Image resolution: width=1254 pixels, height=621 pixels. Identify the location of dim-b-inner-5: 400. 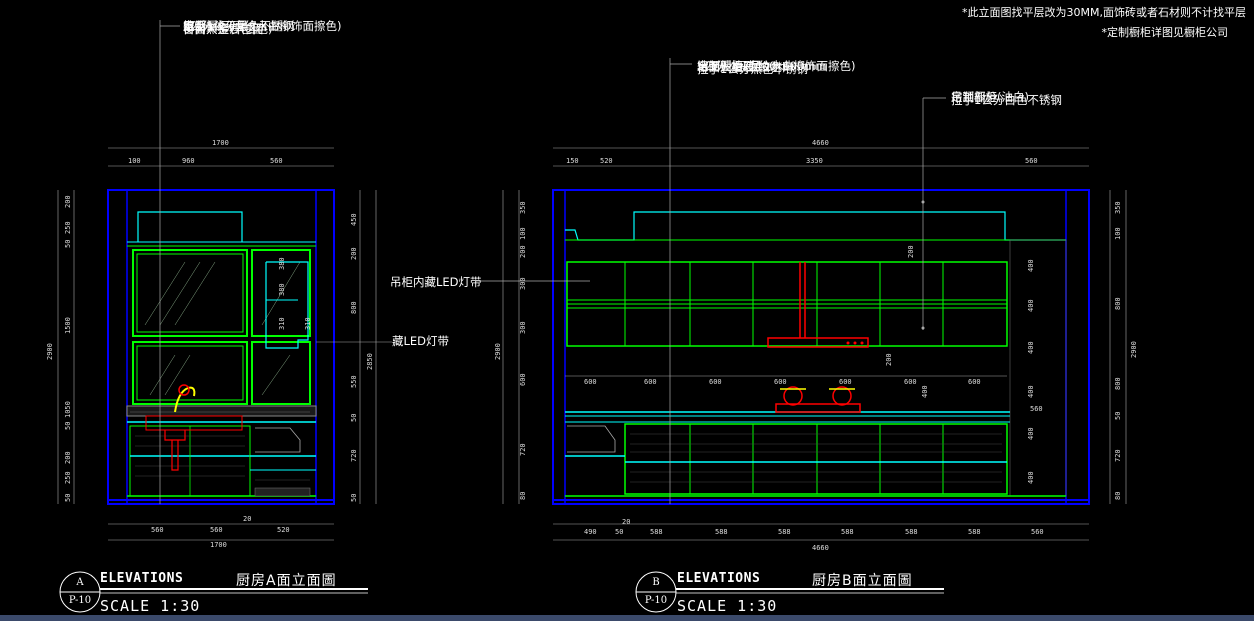
(1031, 391).